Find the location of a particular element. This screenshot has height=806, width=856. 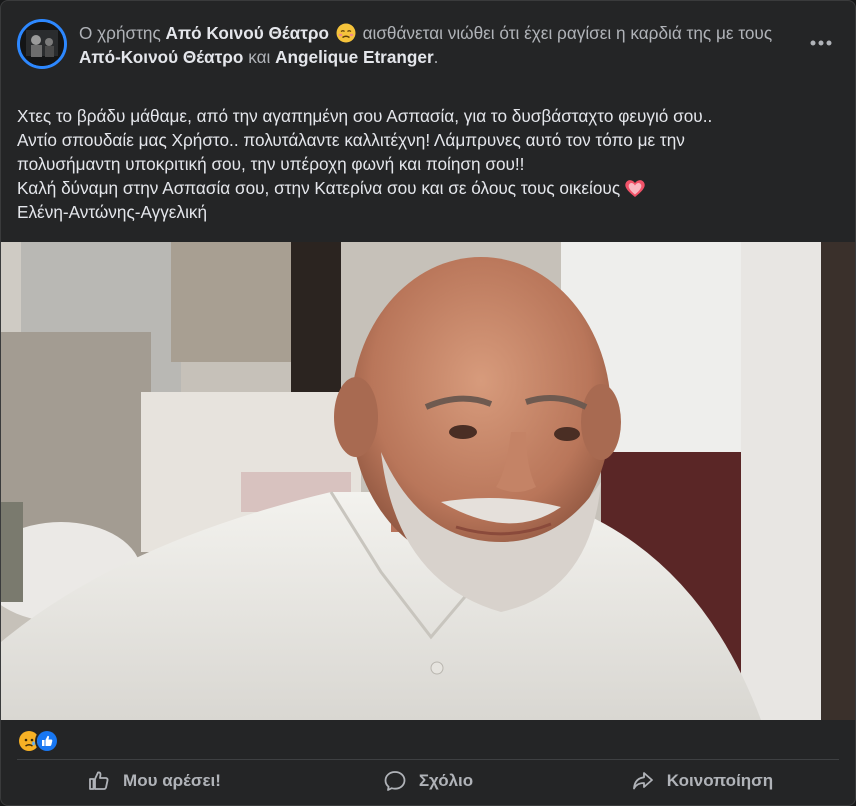

reaction-summary is located at coordinates (38, 741).